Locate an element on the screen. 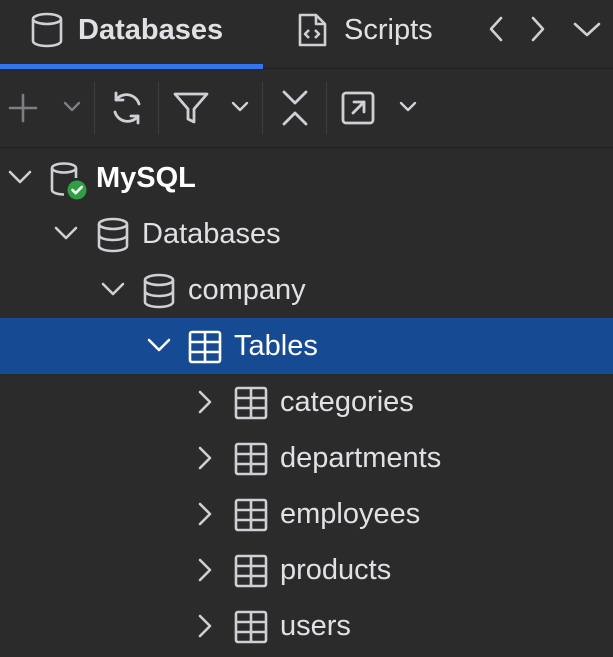  schema-icon is located at coordinates (159, 291).